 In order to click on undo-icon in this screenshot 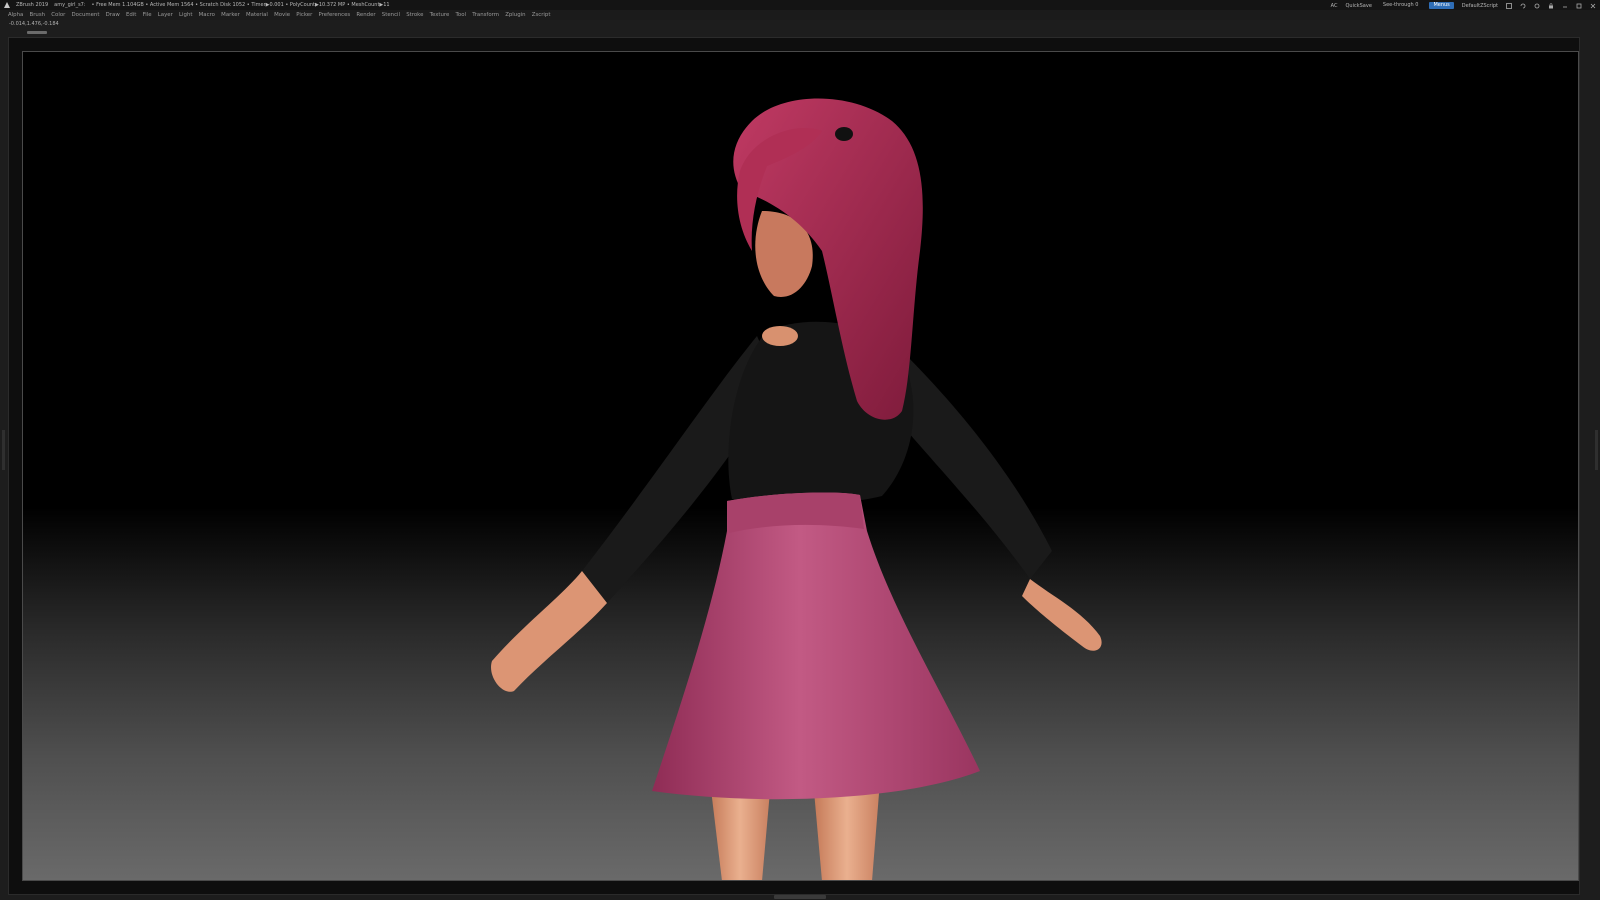, I will do `click(1523, 6)`.